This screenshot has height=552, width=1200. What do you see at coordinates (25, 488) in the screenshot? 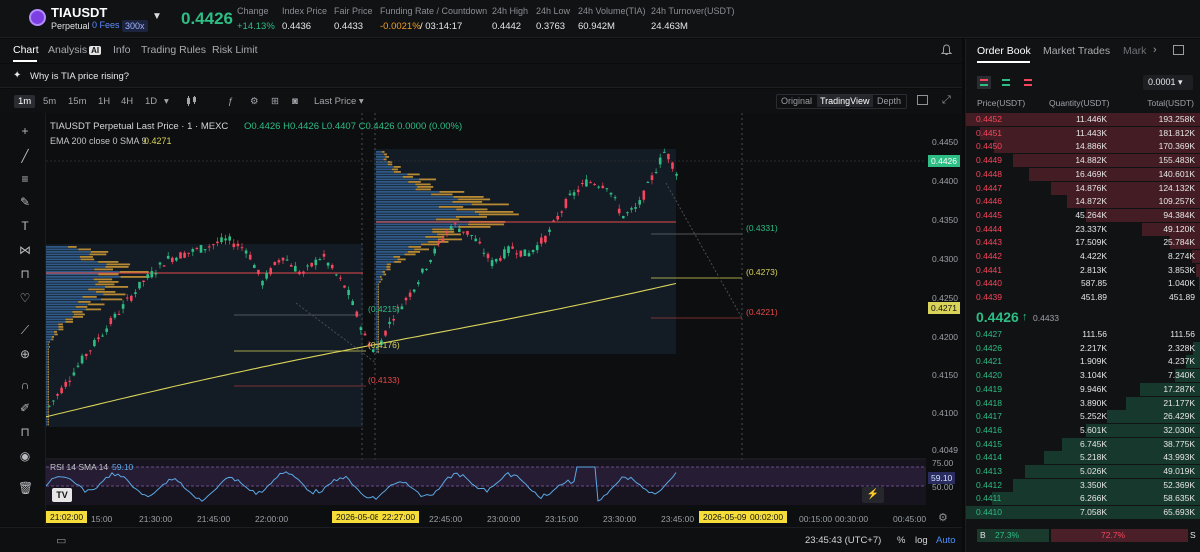
I see `trash-icon: 🗑` at bounding box center [25, 488].